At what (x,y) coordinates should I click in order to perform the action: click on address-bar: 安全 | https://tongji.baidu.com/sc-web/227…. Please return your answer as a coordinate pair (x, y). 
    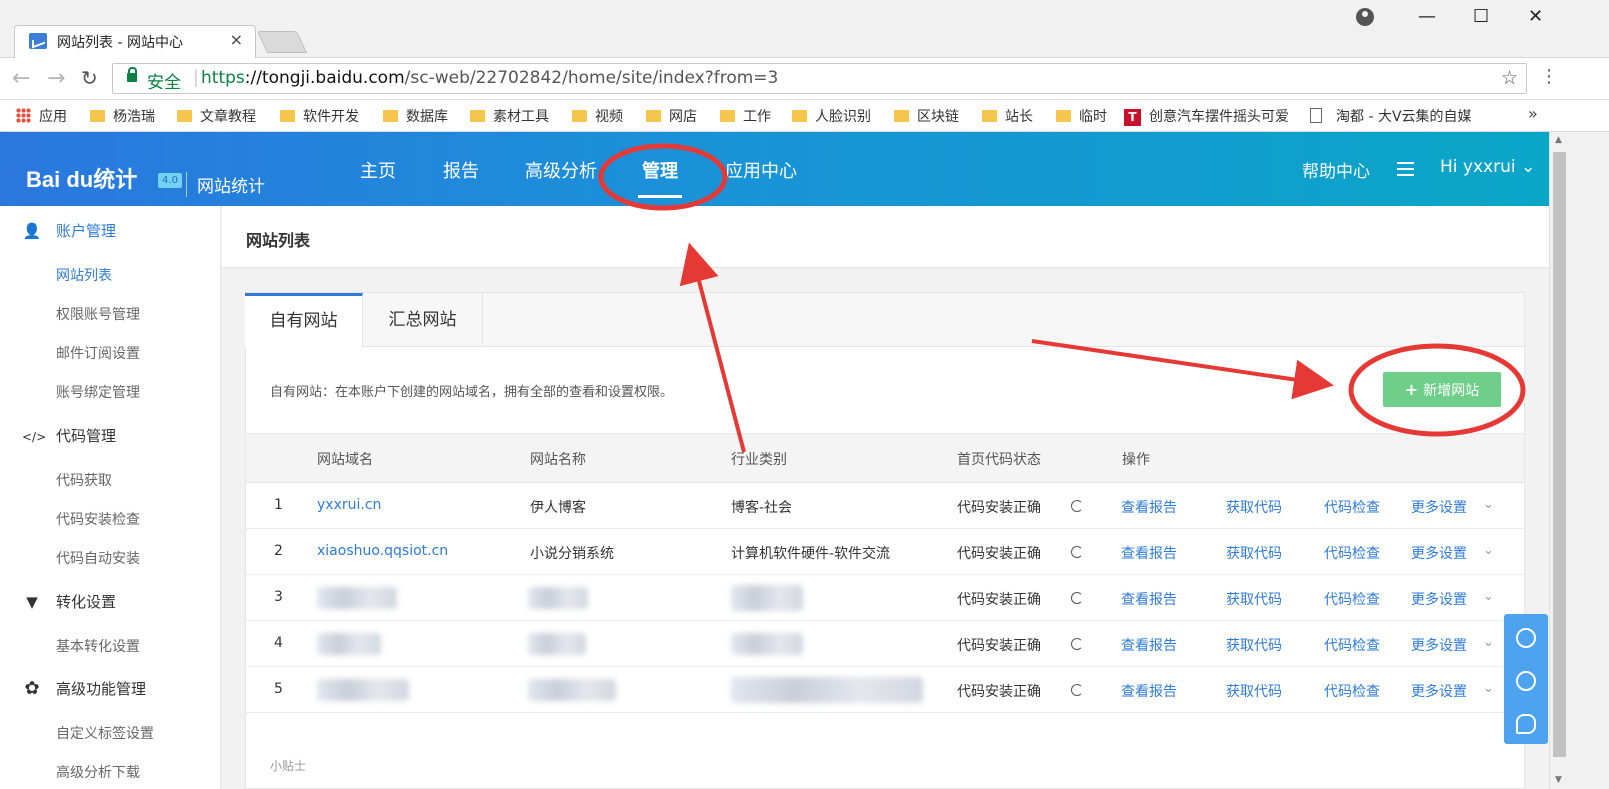
    Looking at the image, I should click on (819, 78).